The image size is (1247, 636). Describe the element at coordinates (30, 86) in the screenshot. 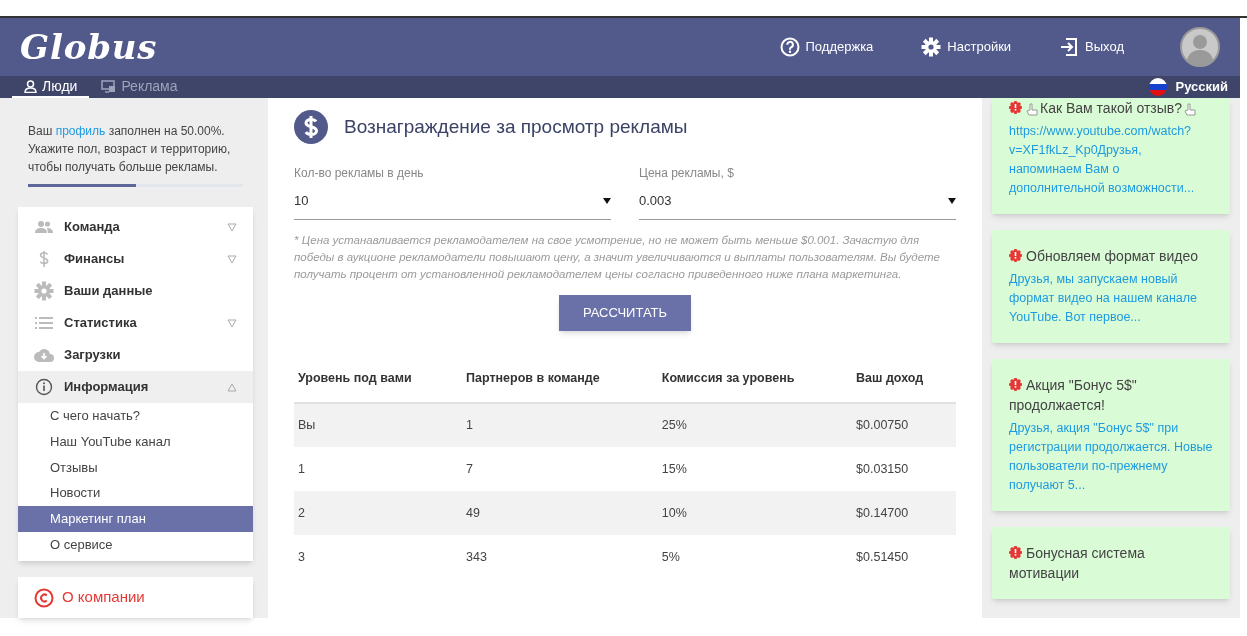

I see `person-icon` at that location.